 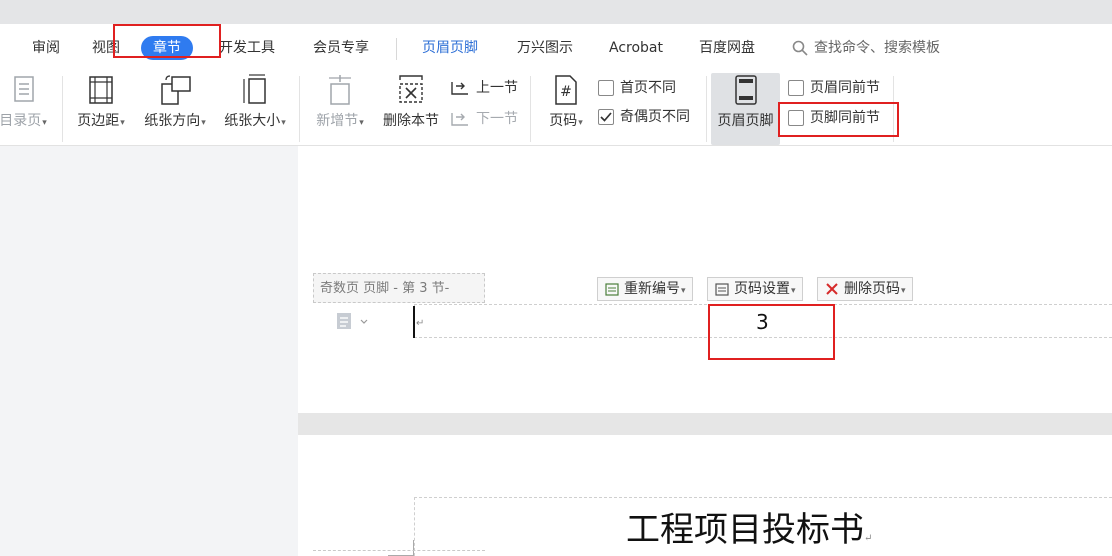 I want to click on title-bar-strip, so click(x=556, y=12).